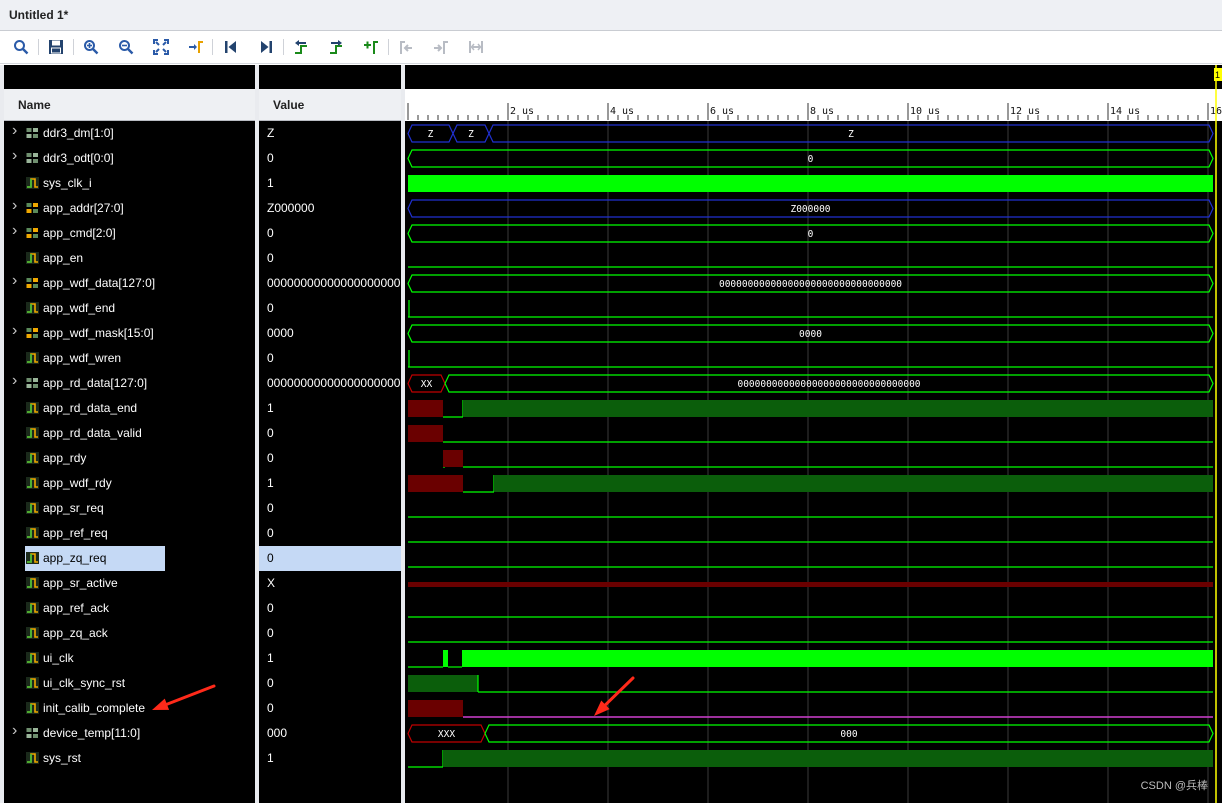 The height and width of the screenshot is (803, 1222). I want to click on signal-row: app_zq_req, so click(129, 558).